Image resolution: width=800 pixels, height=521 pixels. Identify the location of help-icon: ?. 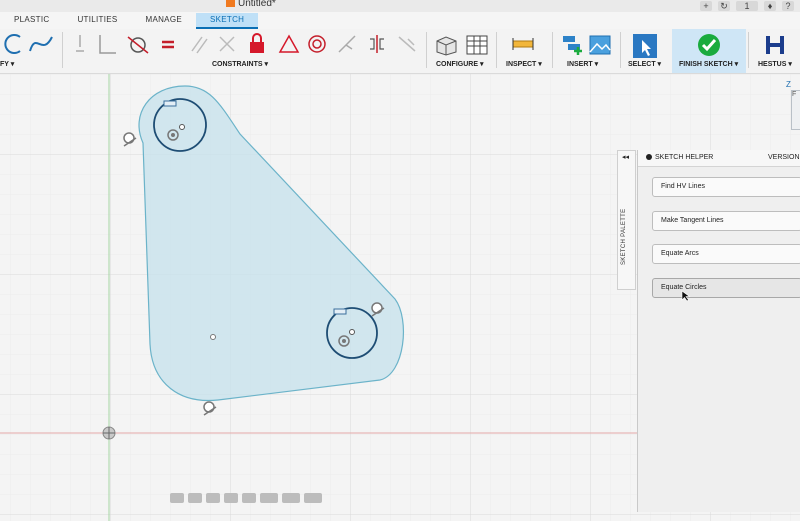
(788, 6).